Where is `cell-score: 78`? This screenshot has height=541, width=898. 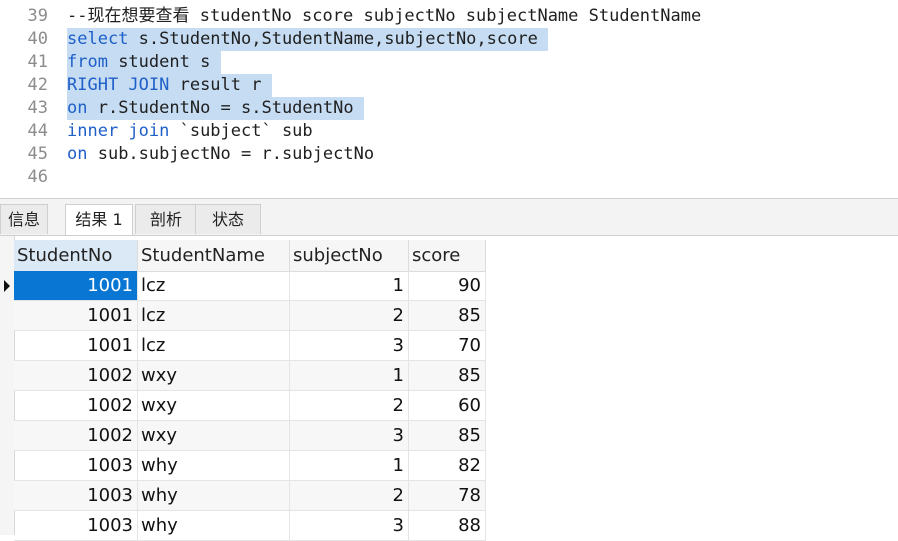 cell-score: 78 is located at coordinates (447, 496).